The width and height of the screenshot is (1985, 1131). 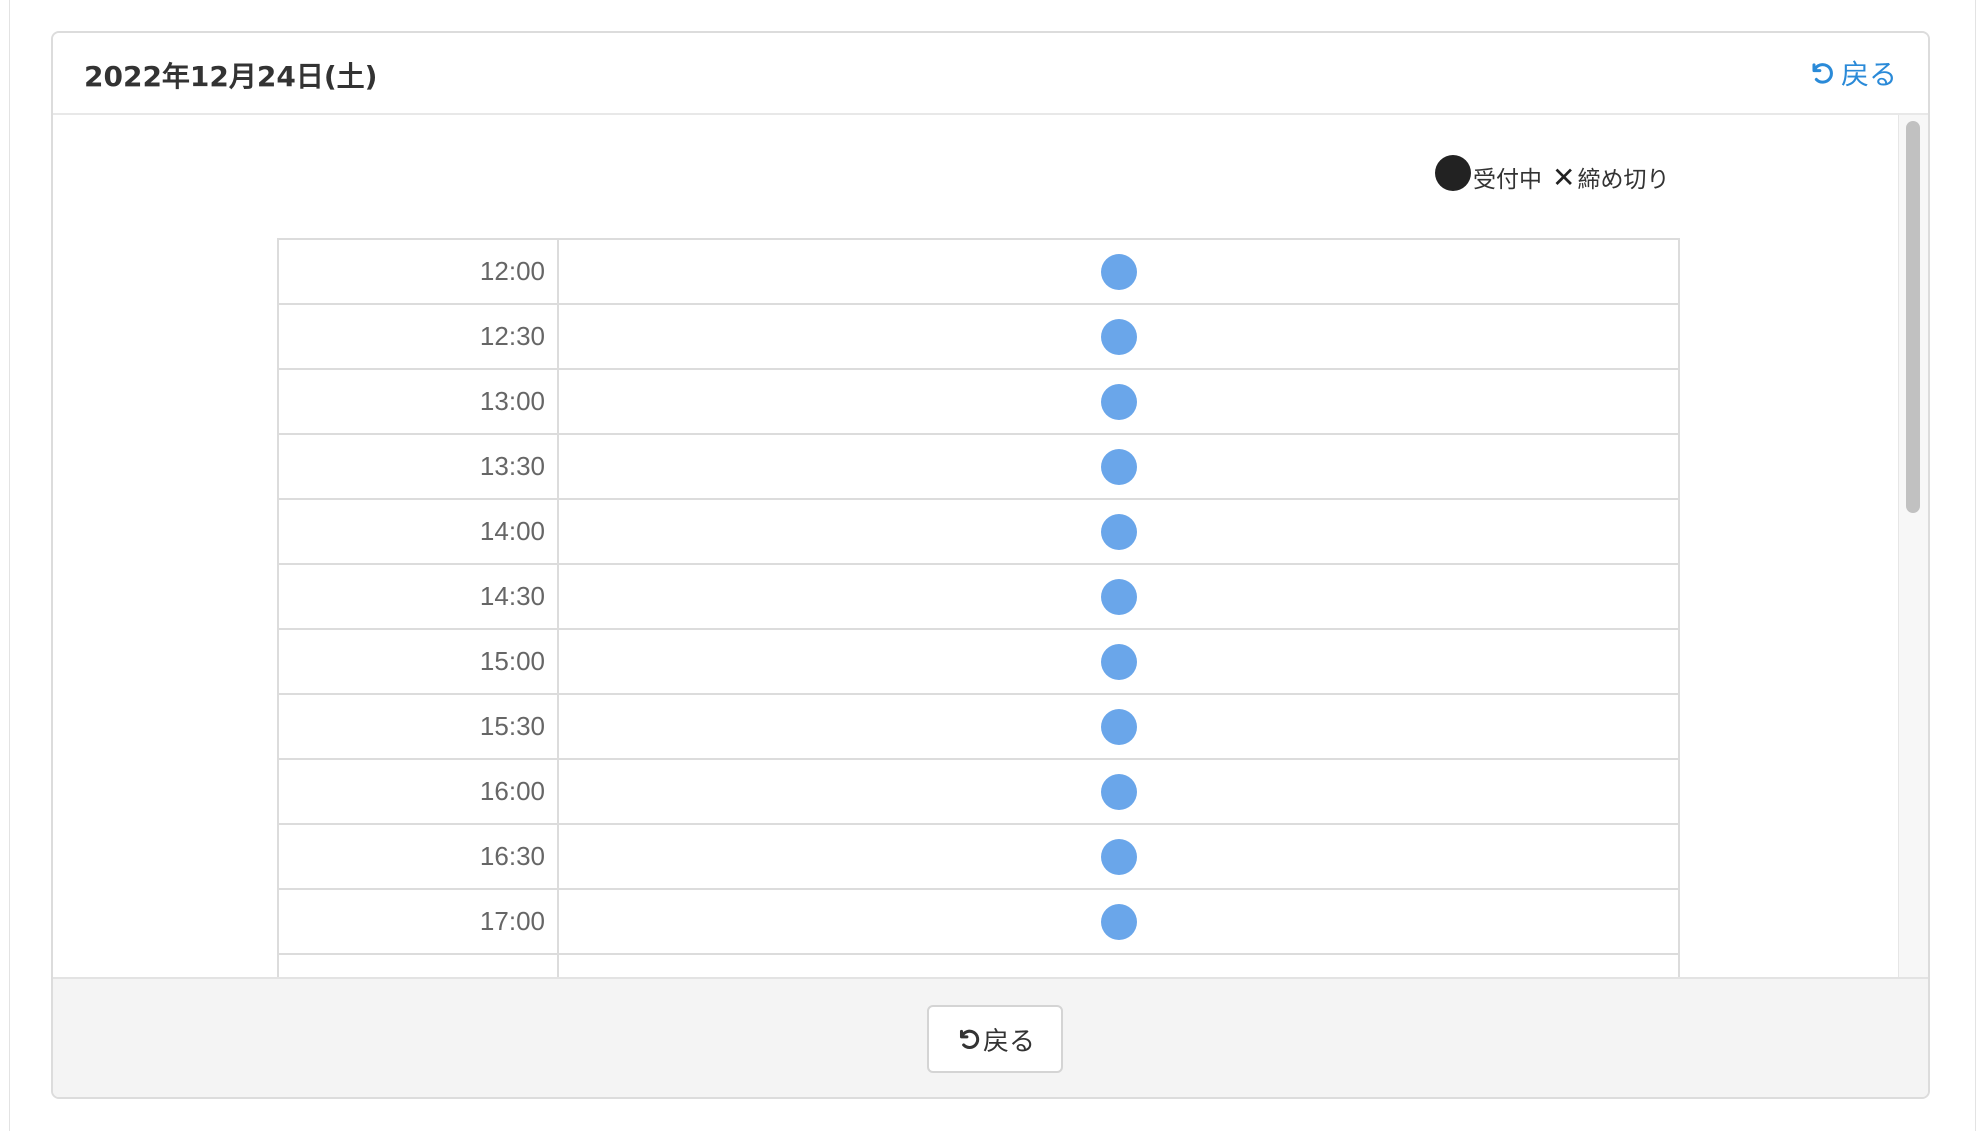 I want to click on slot-time, so click(x=418, y=965).